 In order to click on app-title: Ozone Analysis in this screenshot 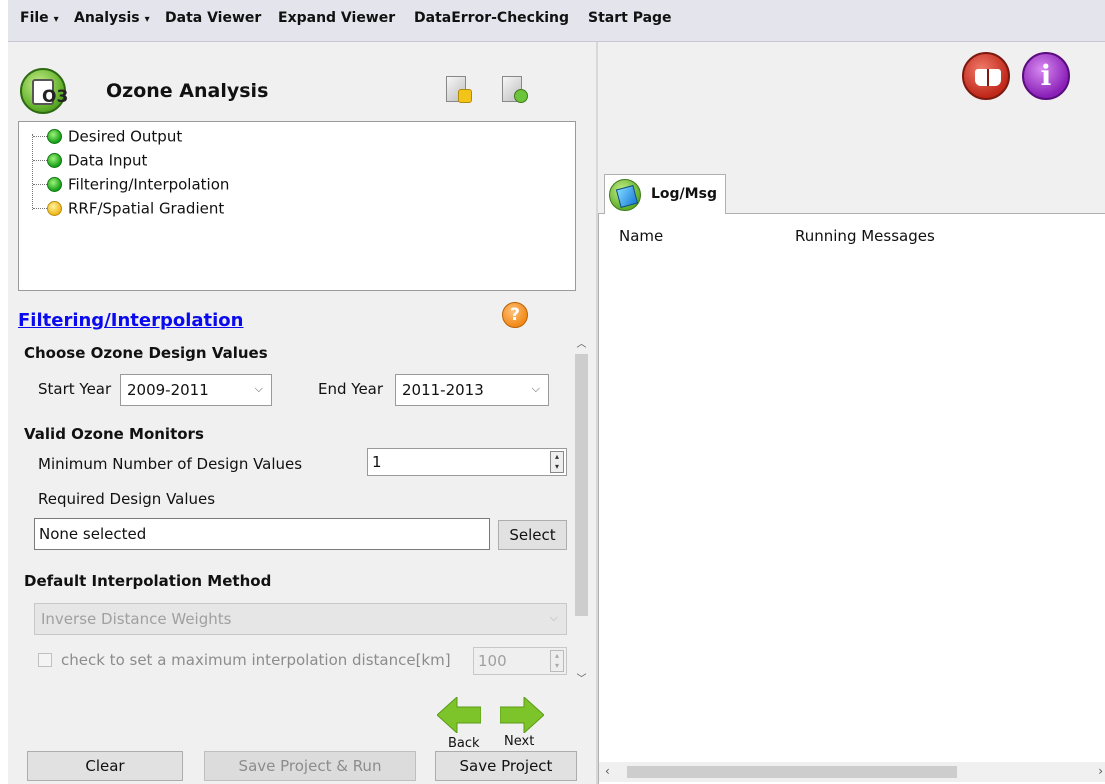, I will do `click(187, 91)`.